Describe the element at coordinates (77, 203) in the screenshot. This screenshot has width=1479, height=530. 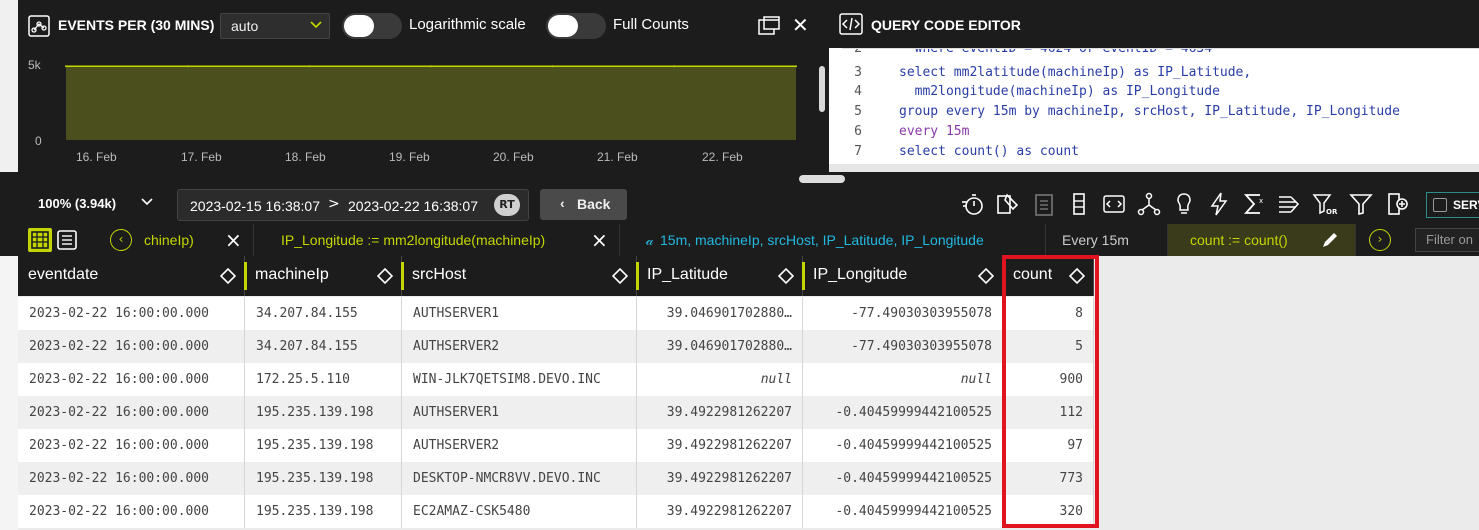
I see `zoom-level: 100% (3.94k)` at that location.